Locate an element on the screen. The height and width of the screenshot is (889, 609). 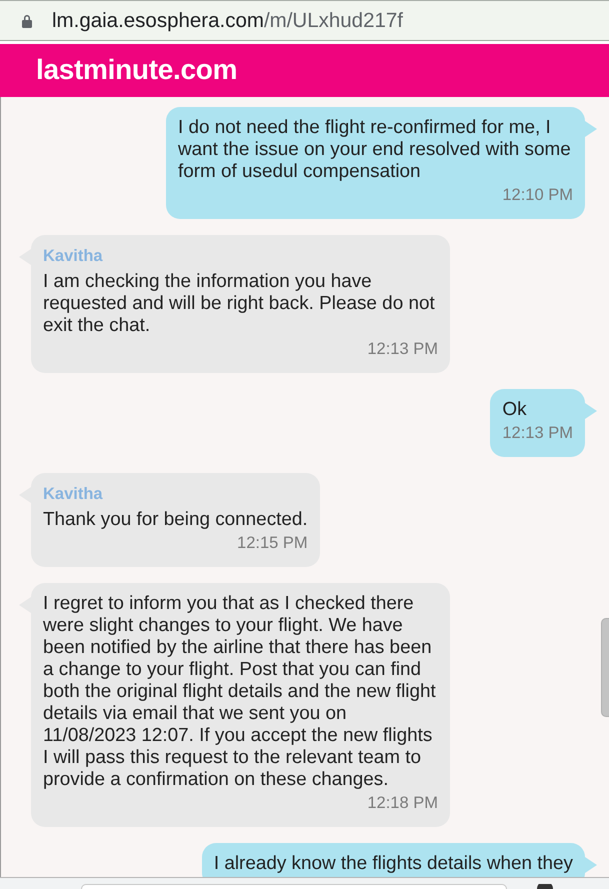
site-logo: lastminute.com is located at coordinates (137, 70).